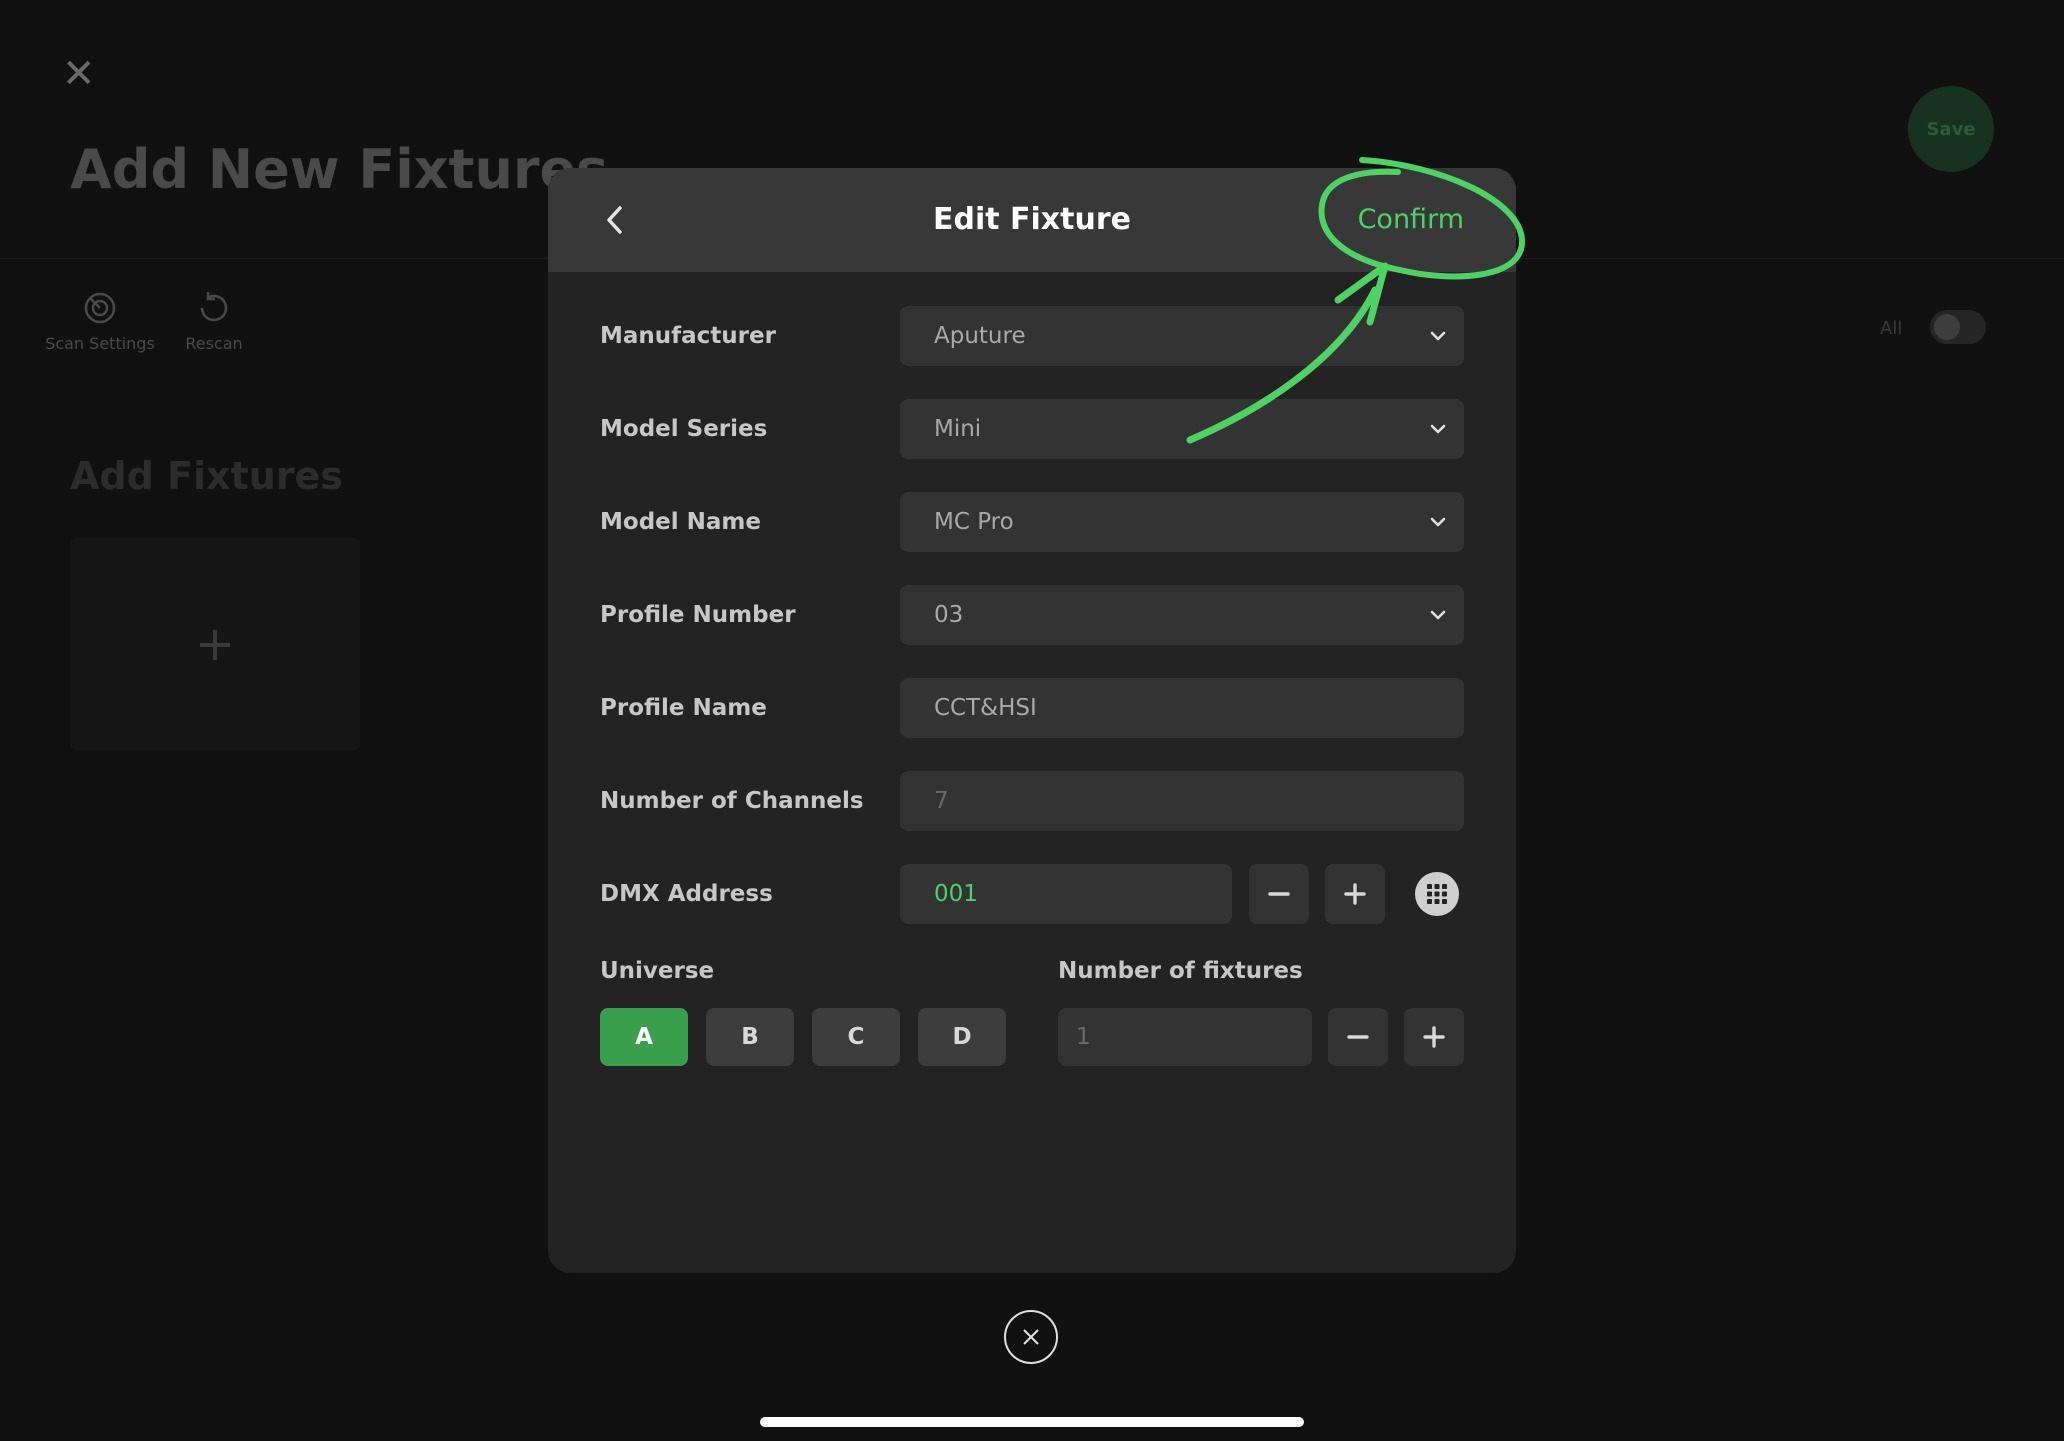 This screenshot has height=1441, width=2064. What do you see at coordinates (1032, 1422) in the screenshot?
I see `home-indicator` at bounding box center [1032, 1422].